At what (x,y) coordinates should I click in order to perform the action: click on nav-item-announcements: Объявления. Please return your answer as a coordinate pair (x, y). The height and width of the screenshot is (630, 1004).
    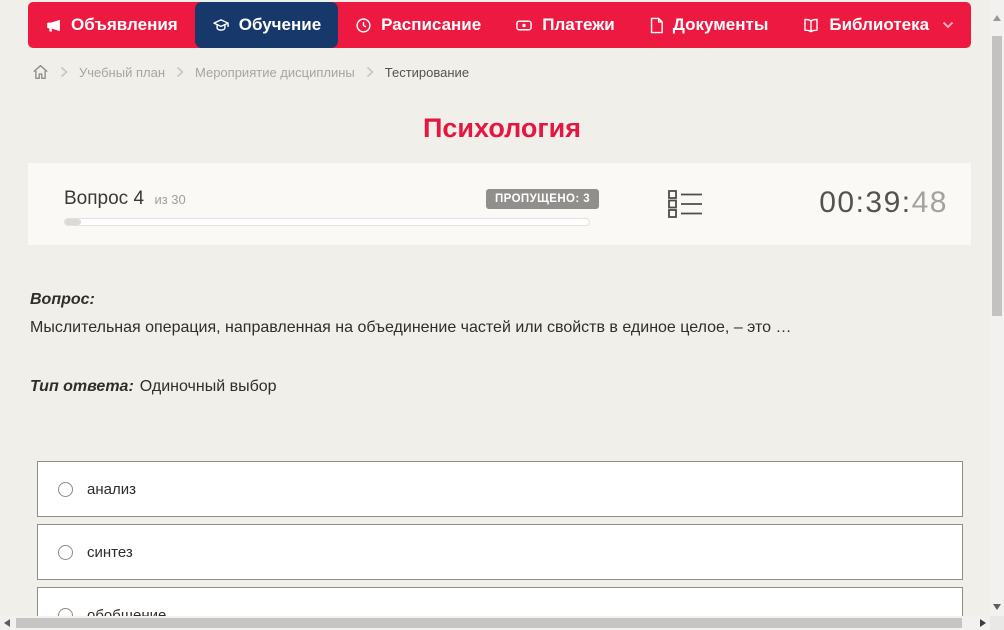
    Looking at the image, I should click on (111, 25).